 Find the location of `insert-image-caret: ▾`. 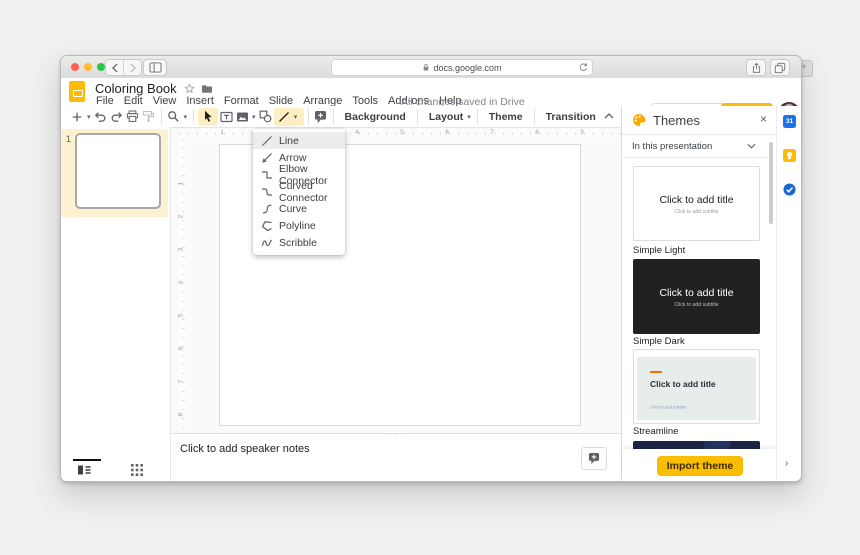

insert-image-caret: ▾ is located at coordinates (254, 117).